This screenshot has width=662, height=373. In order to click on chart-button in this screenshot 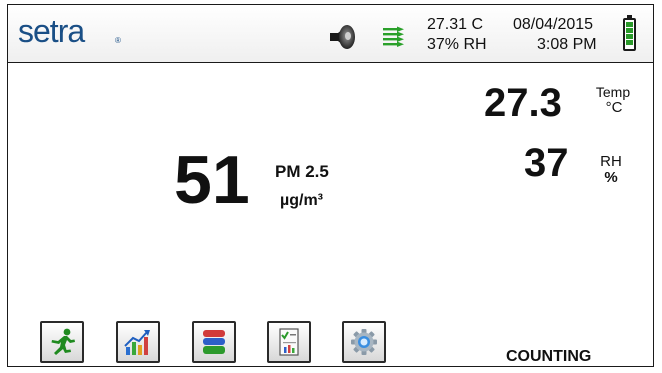, I will do `click(138, 342)`.